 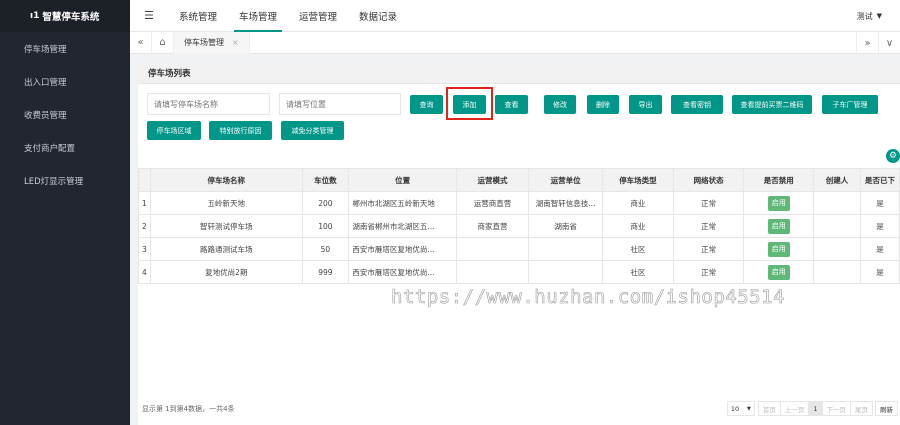 I want to click on close-icon: ×, so click(x=235, y=42).